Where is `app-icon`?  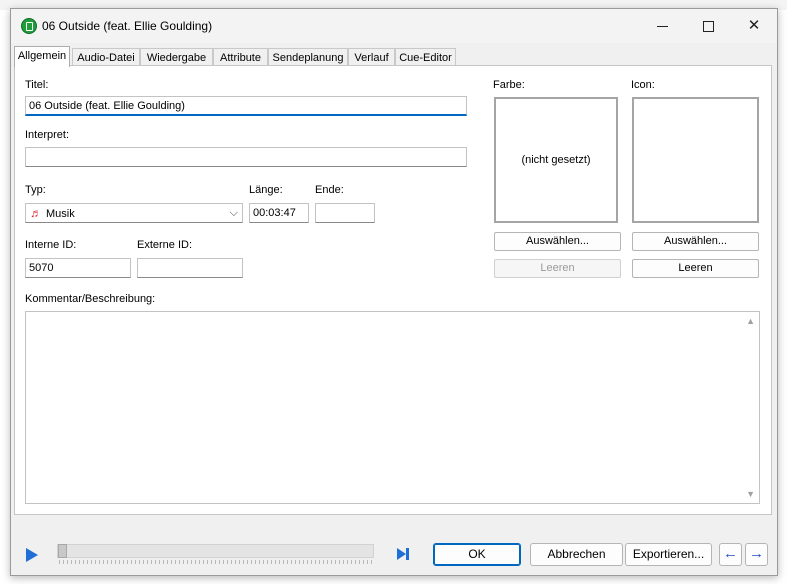
app-icon is located at coordinates (29, 26).